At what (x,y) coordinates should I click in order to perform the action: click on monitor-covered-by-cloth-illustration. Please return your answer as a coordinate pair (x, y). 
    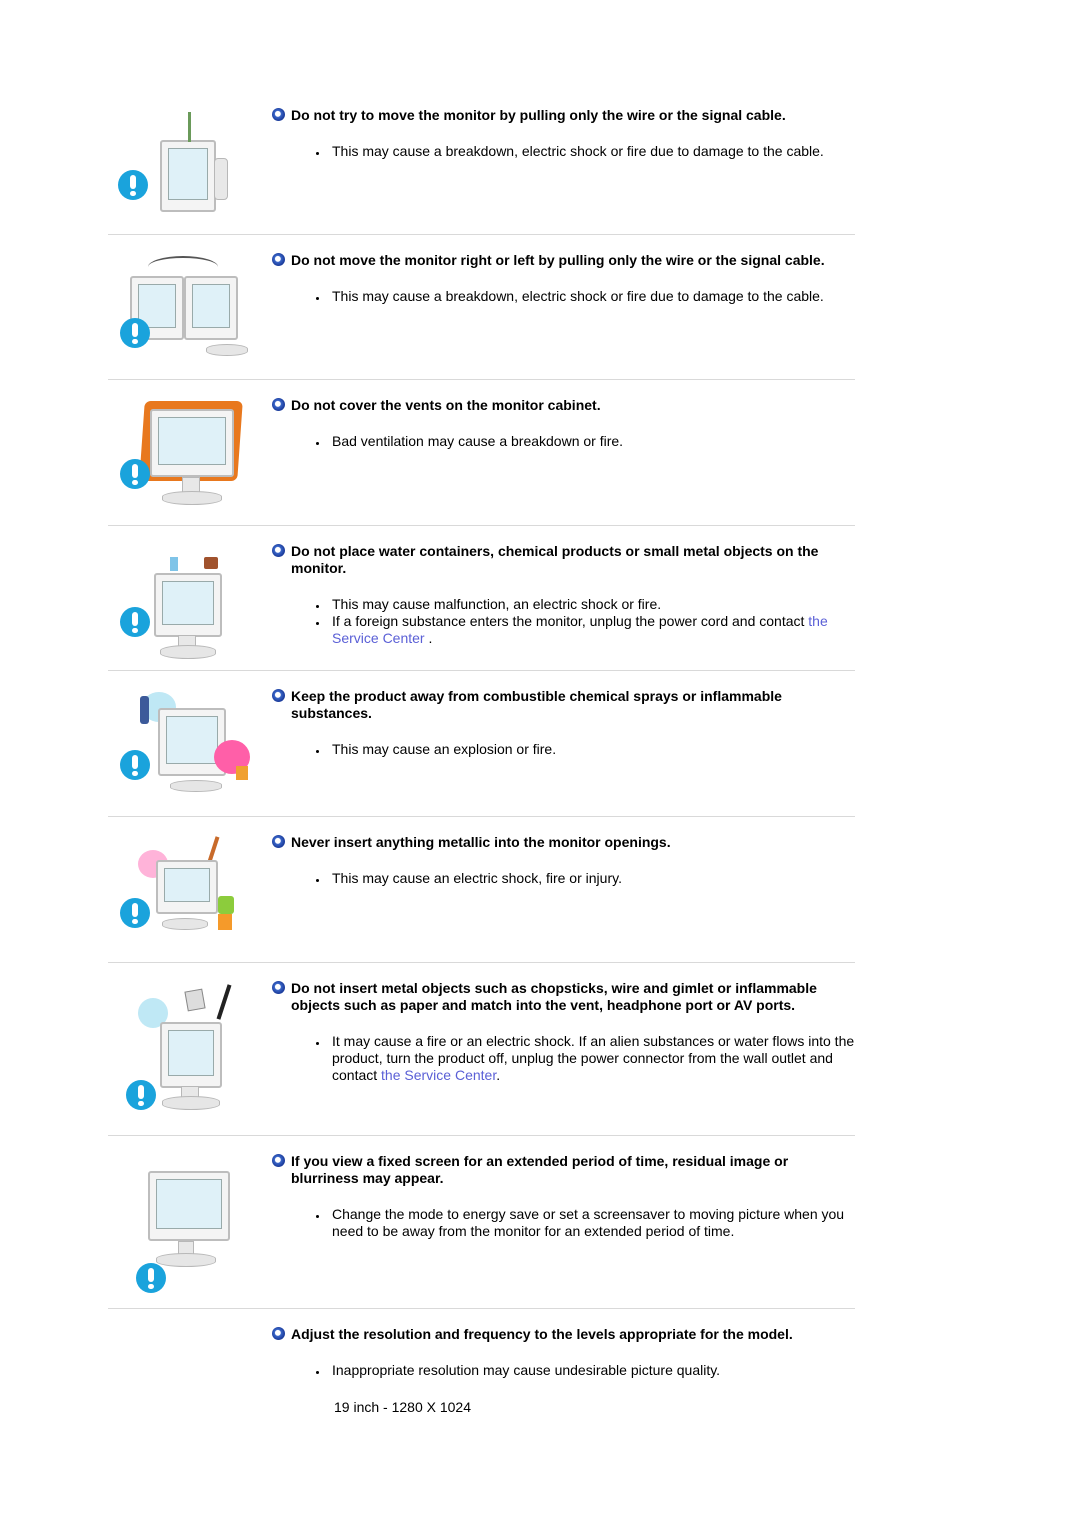
    Looking at the image, I should click on (188, 459).